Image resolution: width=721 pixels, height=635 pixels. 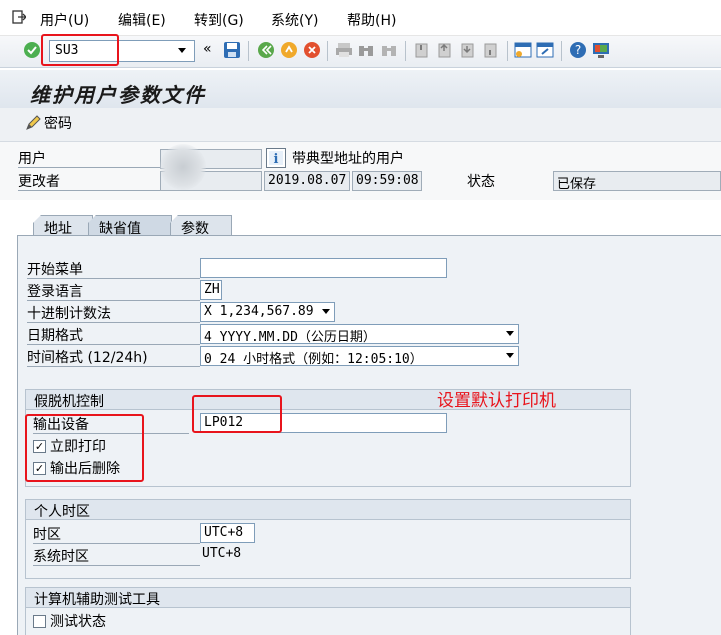 I want to click on exit-menu-icon, so click(x=19, y=17).